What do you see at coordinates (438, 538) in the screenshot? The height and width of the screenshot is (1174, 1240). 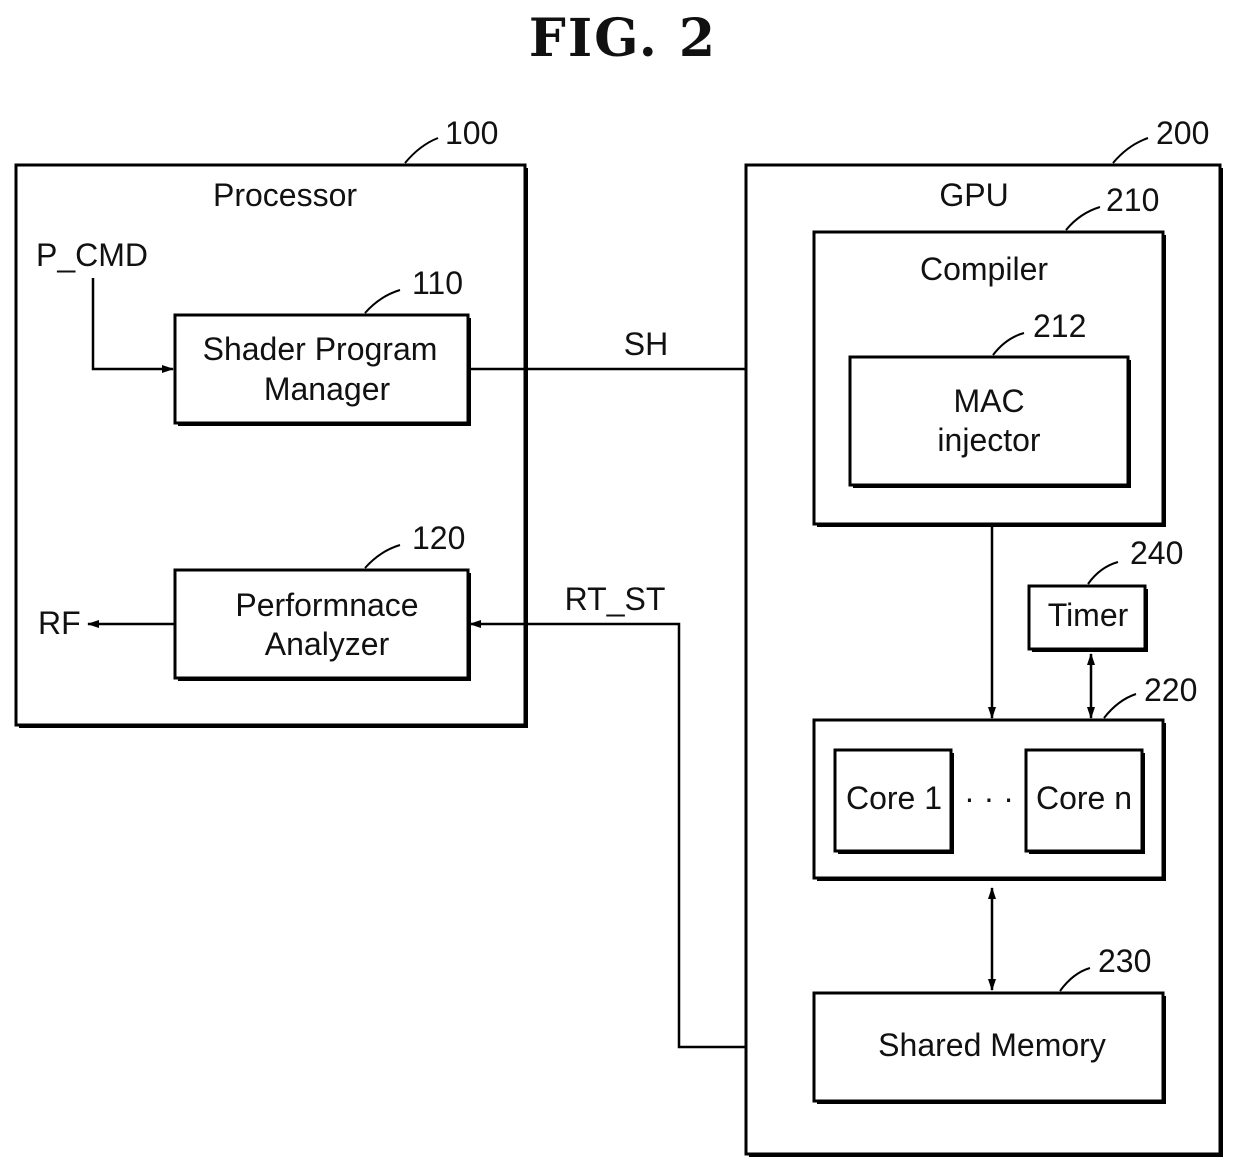 I see `performance-analyzer-ref: 120` at bounding box center [438, 538].